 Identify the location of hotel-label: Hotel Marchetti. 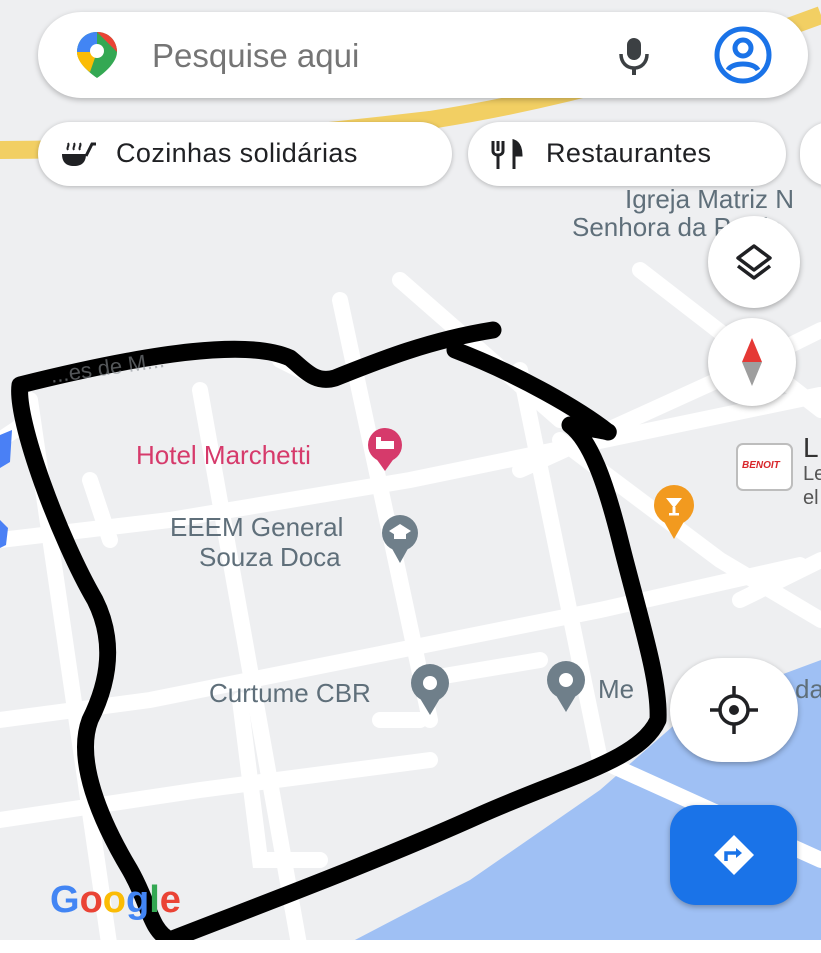
(223, 455).